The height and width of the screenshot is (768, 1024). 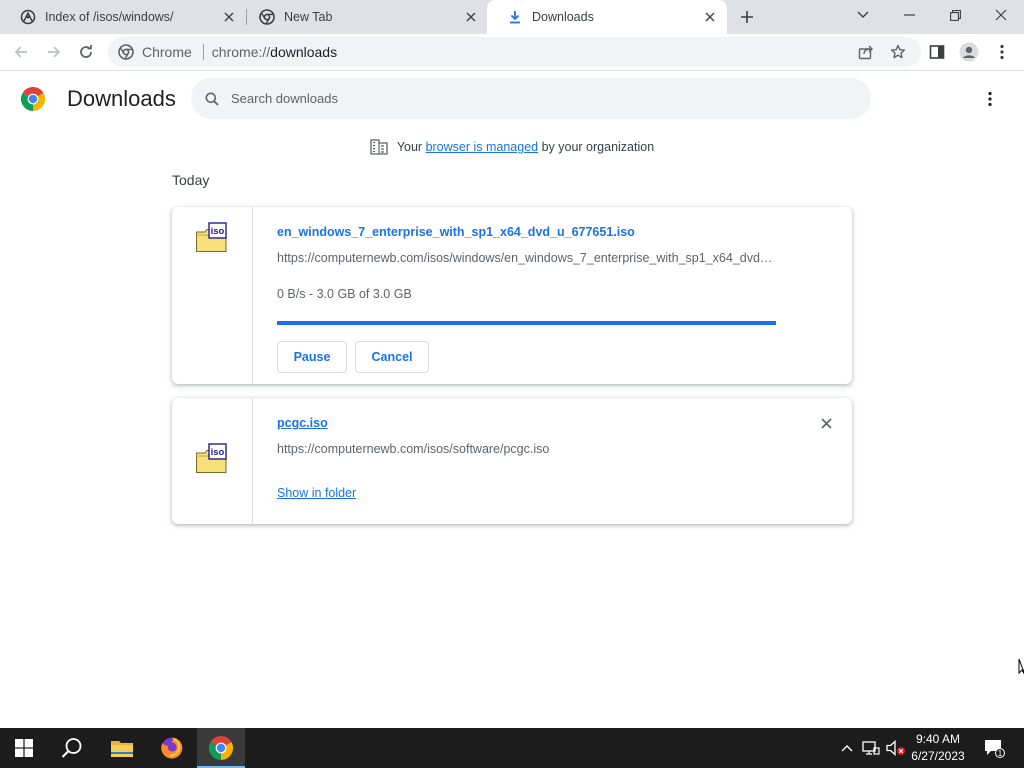 I want to click on show-hidden-icons-button, so click(x=847, y=748).